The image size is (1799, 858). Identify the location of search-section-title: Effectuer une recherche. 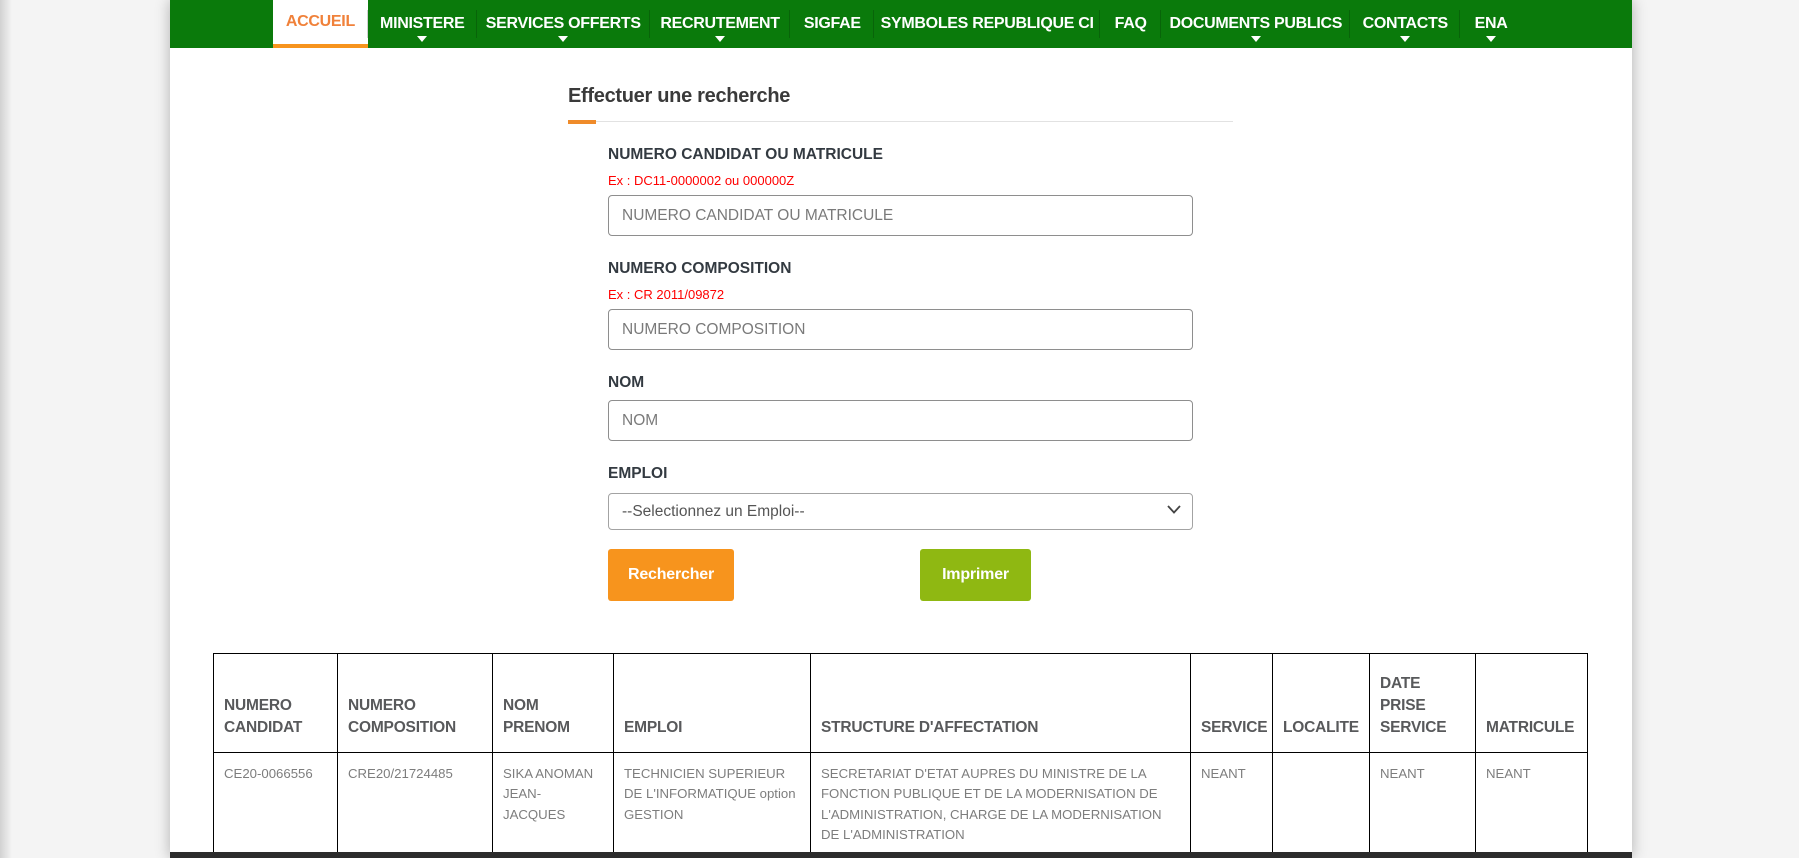
(679, 96).